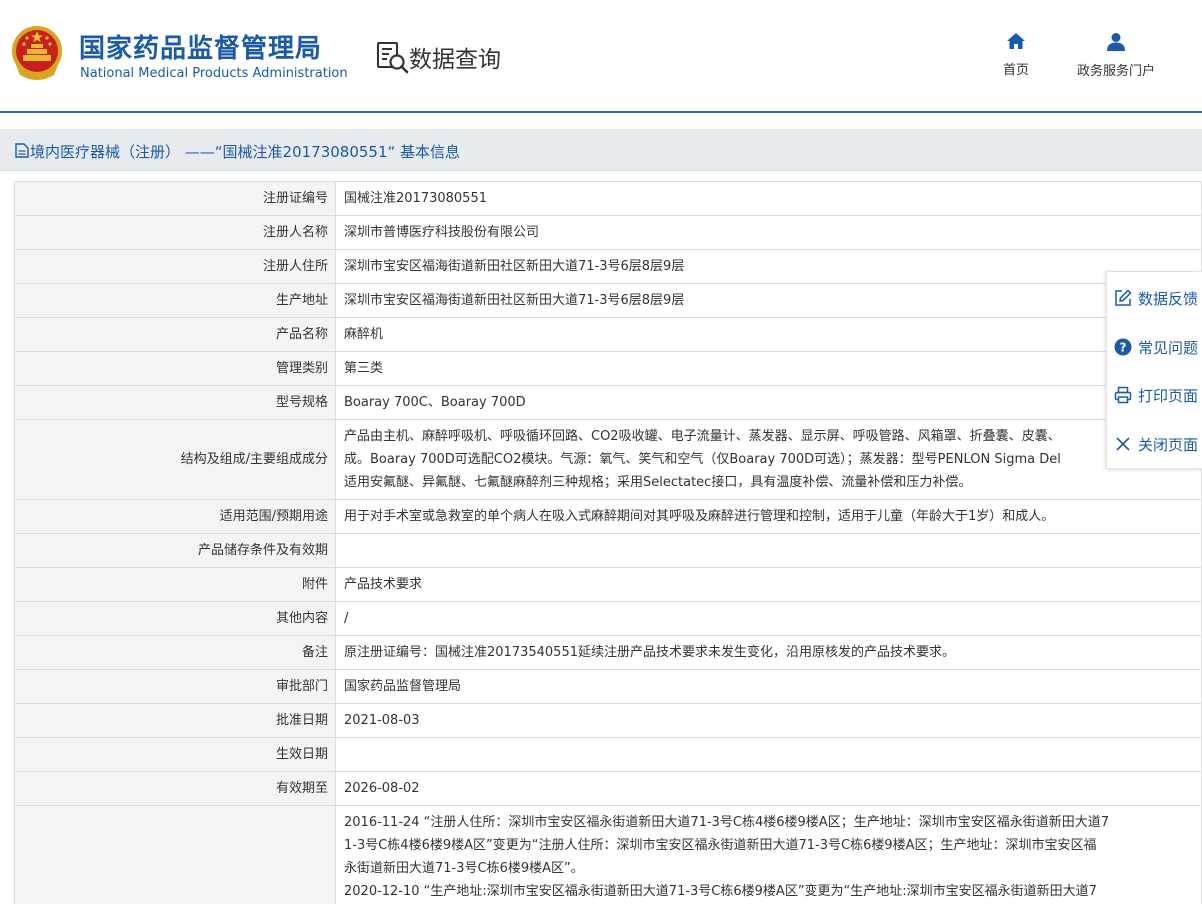  I want to click on row-value: Boaray 700C、Boaray 700D, so click(768, 402).